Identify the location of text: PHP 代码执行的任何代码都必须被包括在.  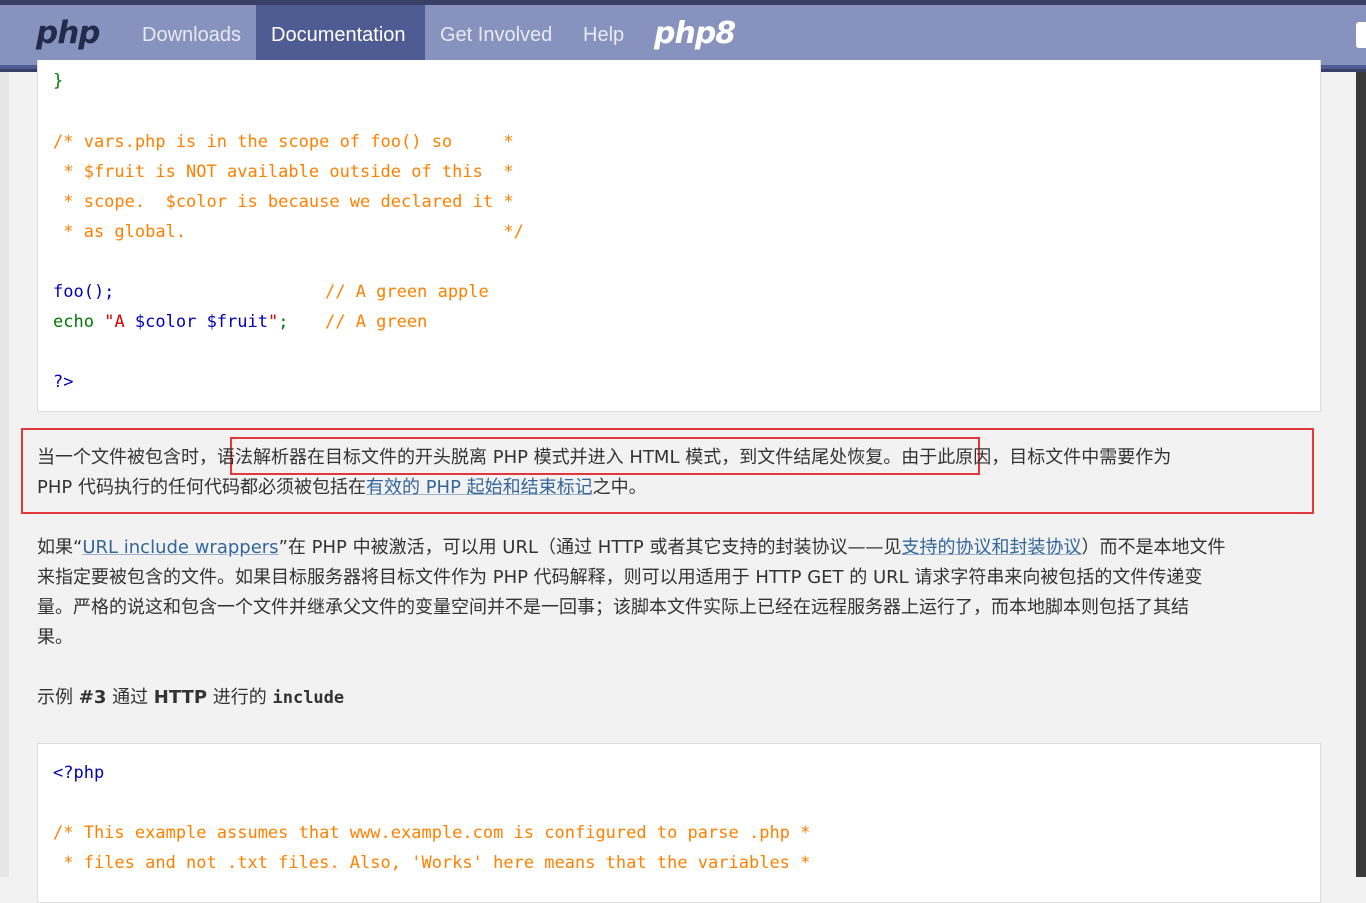
(201, 487).